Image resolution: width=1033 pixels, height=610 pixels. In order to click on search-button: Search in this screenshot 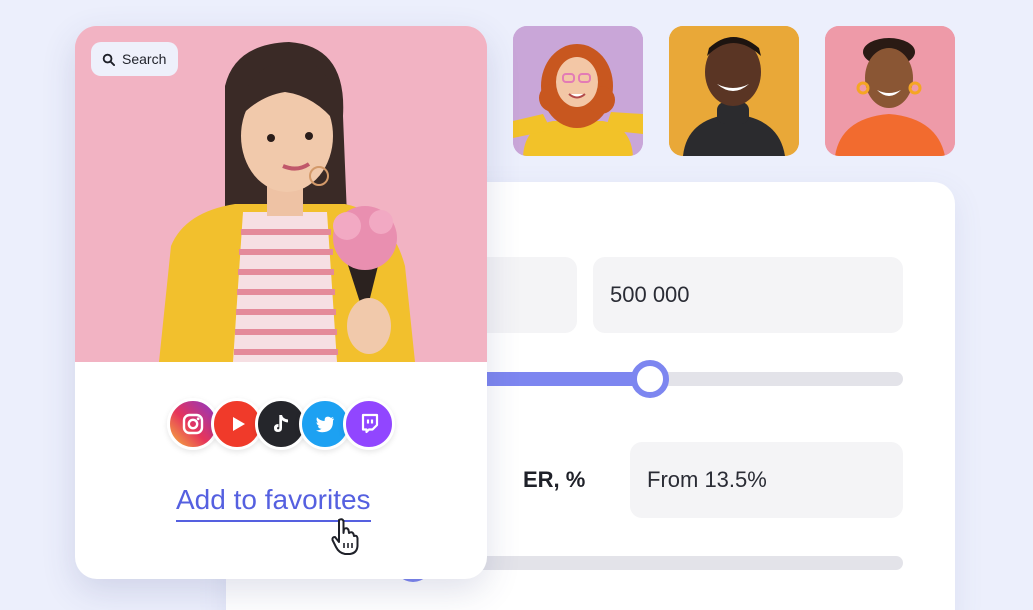, I will do `click(135, 59)`.